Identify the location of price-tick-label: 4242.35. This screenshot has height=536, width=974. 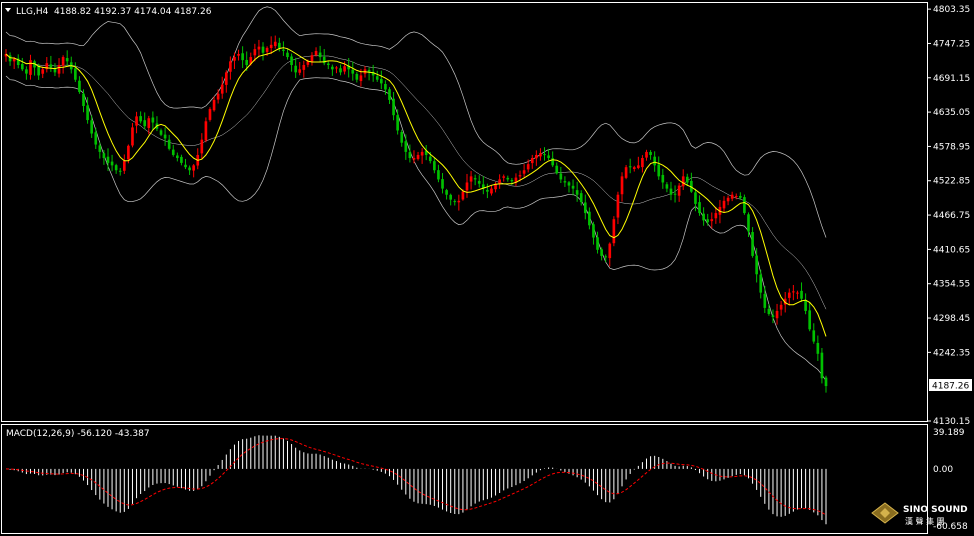
(951, 353).